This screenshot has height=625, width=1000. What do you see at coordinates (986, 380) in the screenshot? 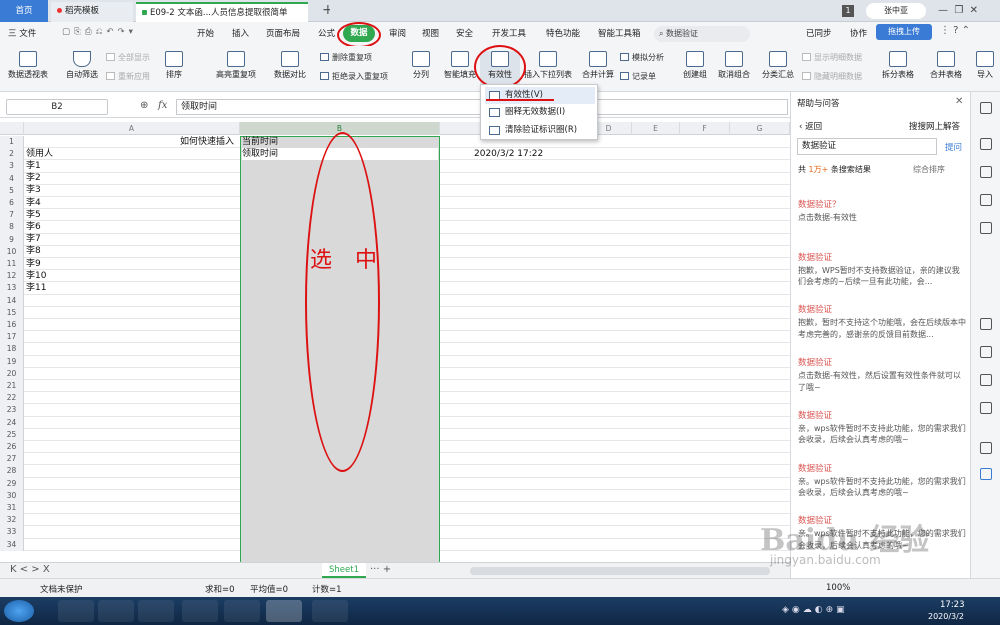
I see `recycle-icon` at bounding box center [986, 380].